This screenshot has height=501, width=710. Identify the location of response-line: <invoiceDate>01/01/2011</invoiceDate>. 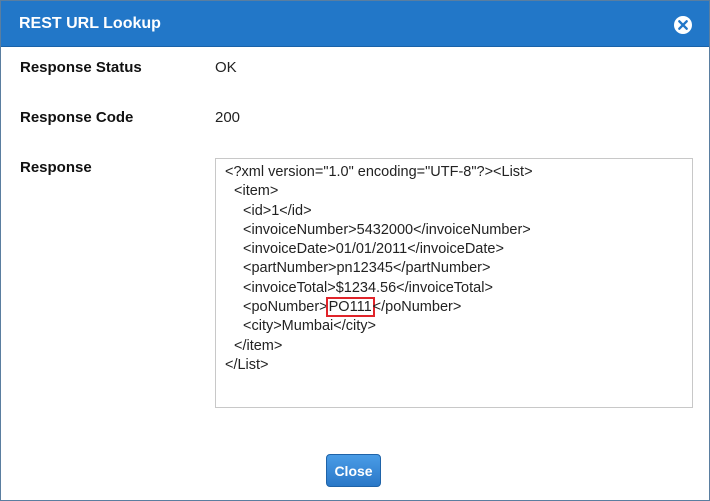
(373, 249).